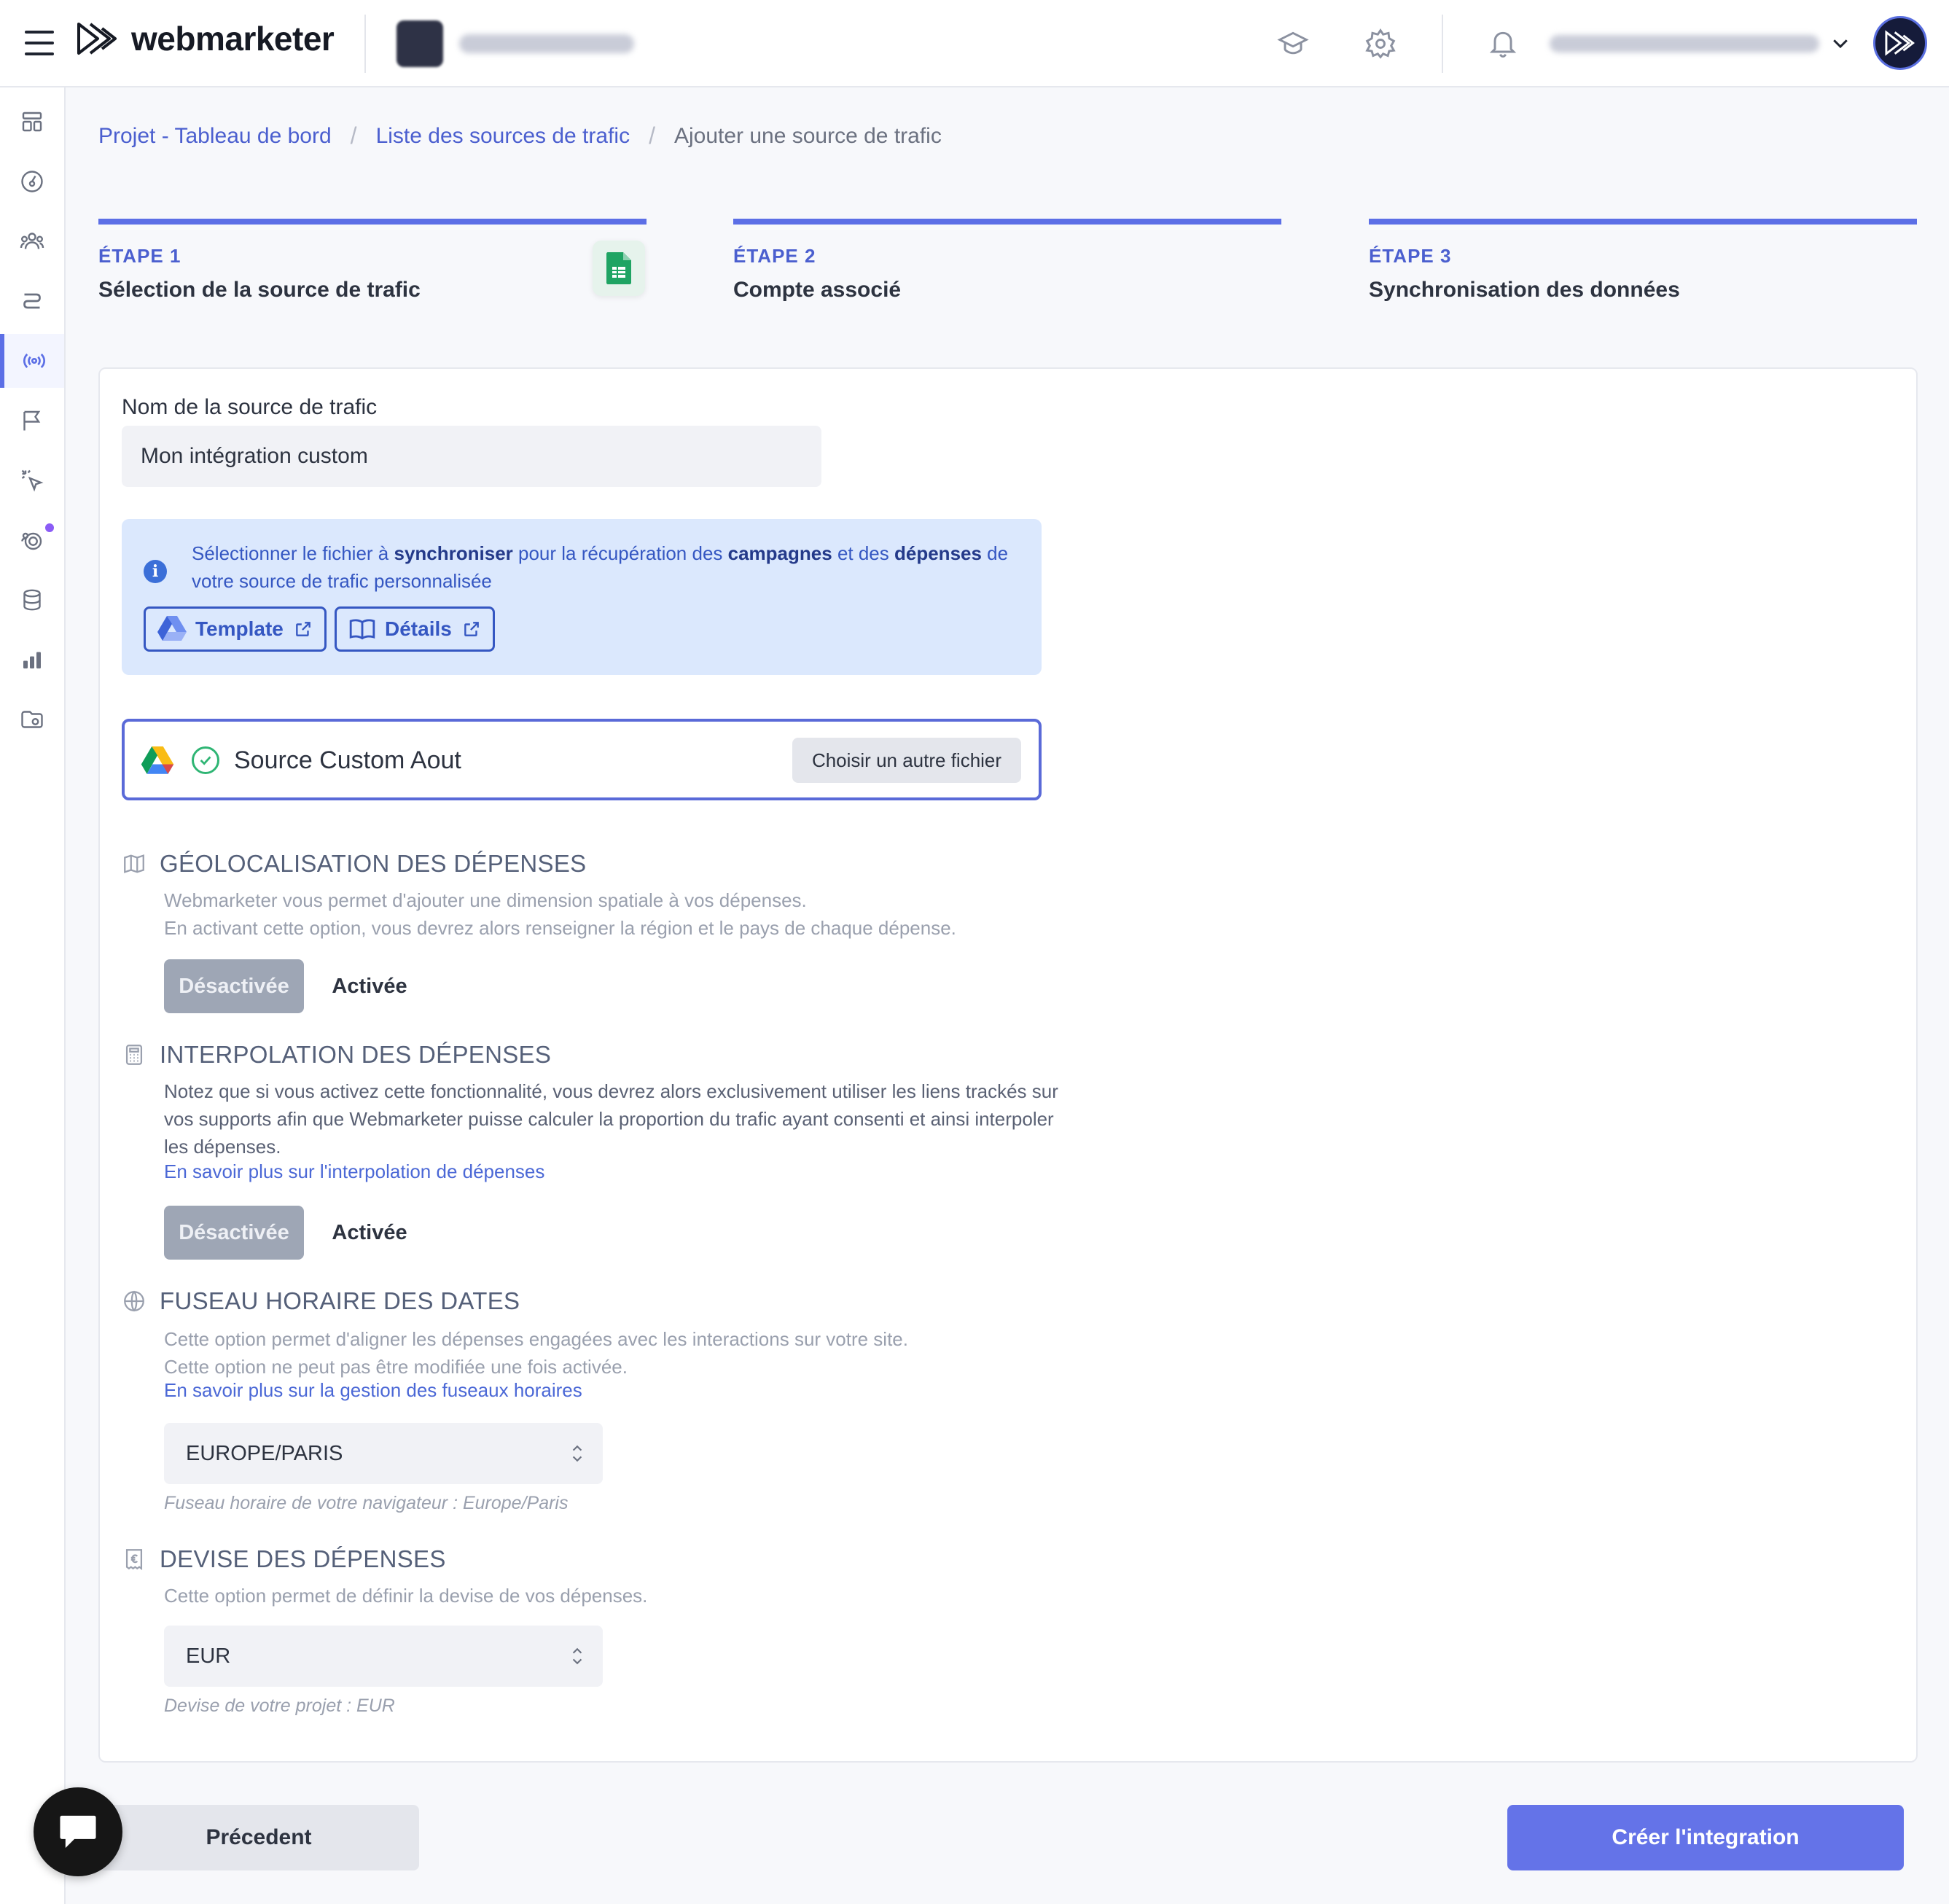 This screenshot has height=1904, width=1949. I want to click on graduation-cap-icon, so click(1293, 44).